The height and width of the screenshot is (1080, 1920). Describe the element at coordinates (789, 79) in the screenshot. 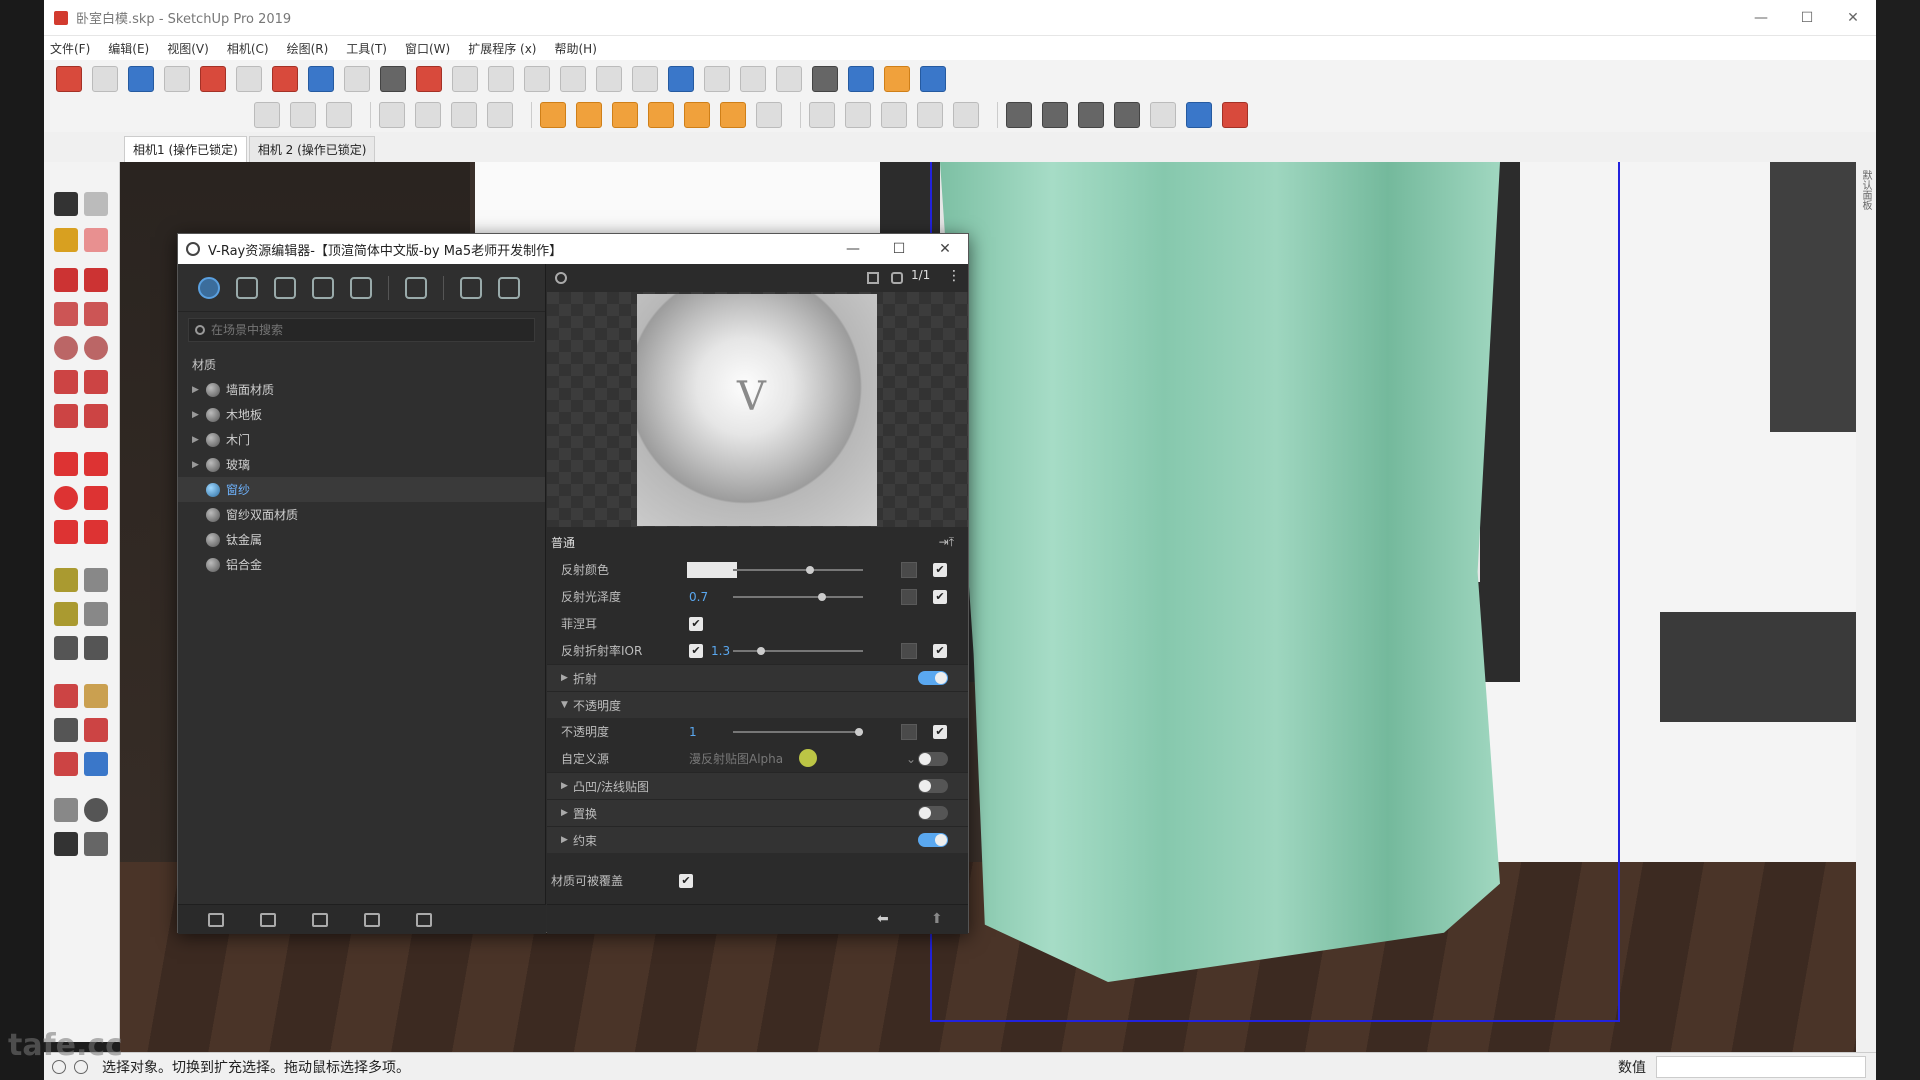

I see `shaded-icon` at that location.